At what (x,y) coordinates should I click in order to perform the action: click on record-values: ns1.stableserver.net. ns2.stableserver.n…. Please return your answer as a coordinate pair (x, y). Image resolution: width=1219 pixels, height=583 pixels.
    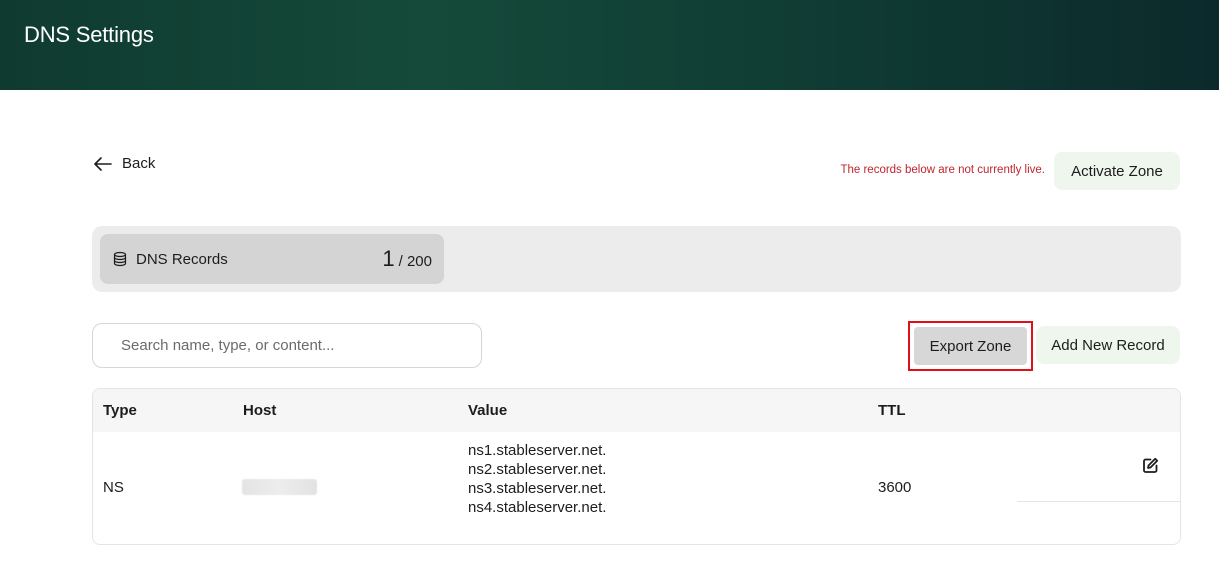
    Looking at the image, I should click on (537, 480).